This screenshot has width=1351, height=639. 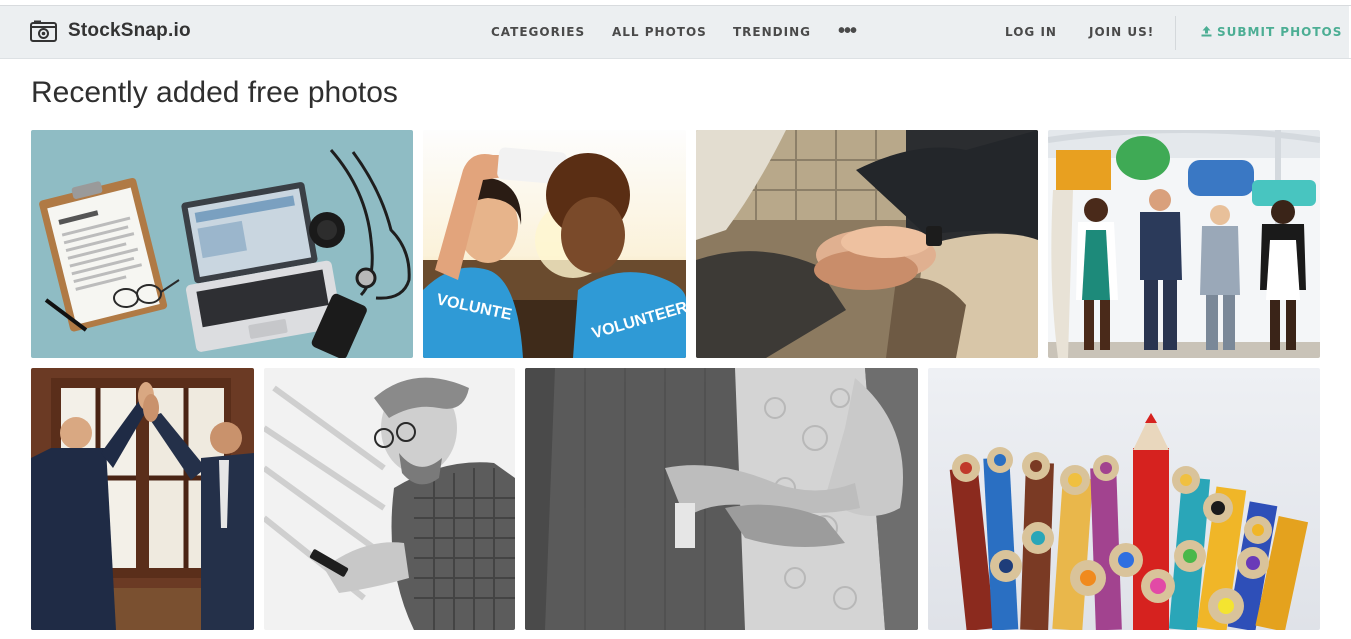 What do you see at coordinates (214, 92) in the screenshot?
I see `page-title: Recently added free photos` at bounding box center [214, 92].